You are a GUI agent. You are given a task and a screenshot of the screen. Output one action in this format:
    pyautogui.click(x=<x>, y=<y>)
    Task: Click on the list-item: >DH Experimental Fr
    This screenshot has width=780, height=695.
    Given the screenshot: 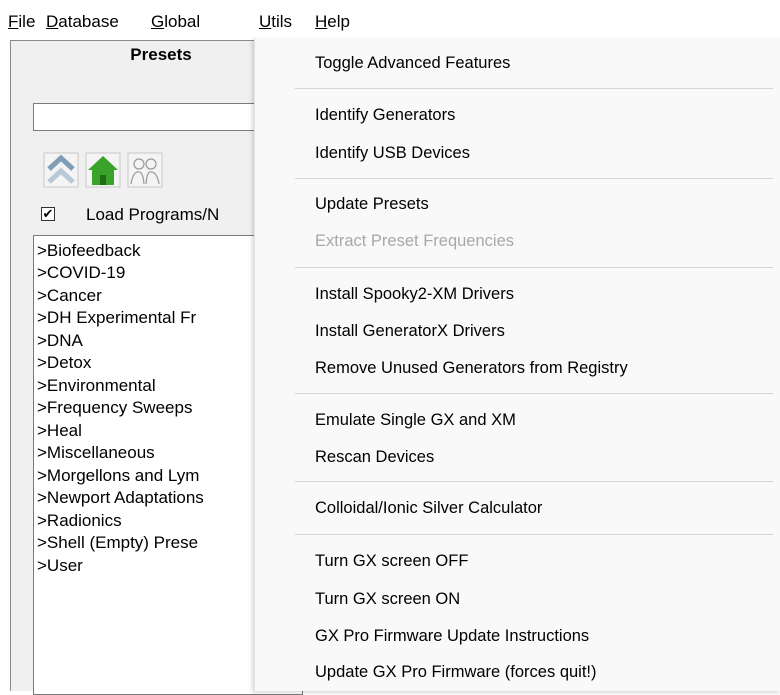 What is the action you would take?
    pyautogui.click(x=116, y=318)
    